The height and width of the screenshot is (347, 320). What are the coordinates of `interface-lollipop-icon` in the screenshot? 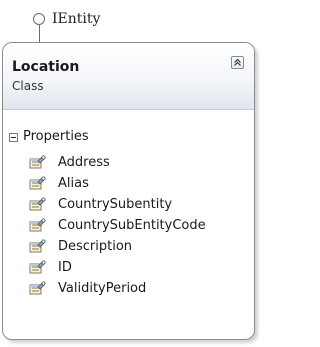 It's located at (39, 19).